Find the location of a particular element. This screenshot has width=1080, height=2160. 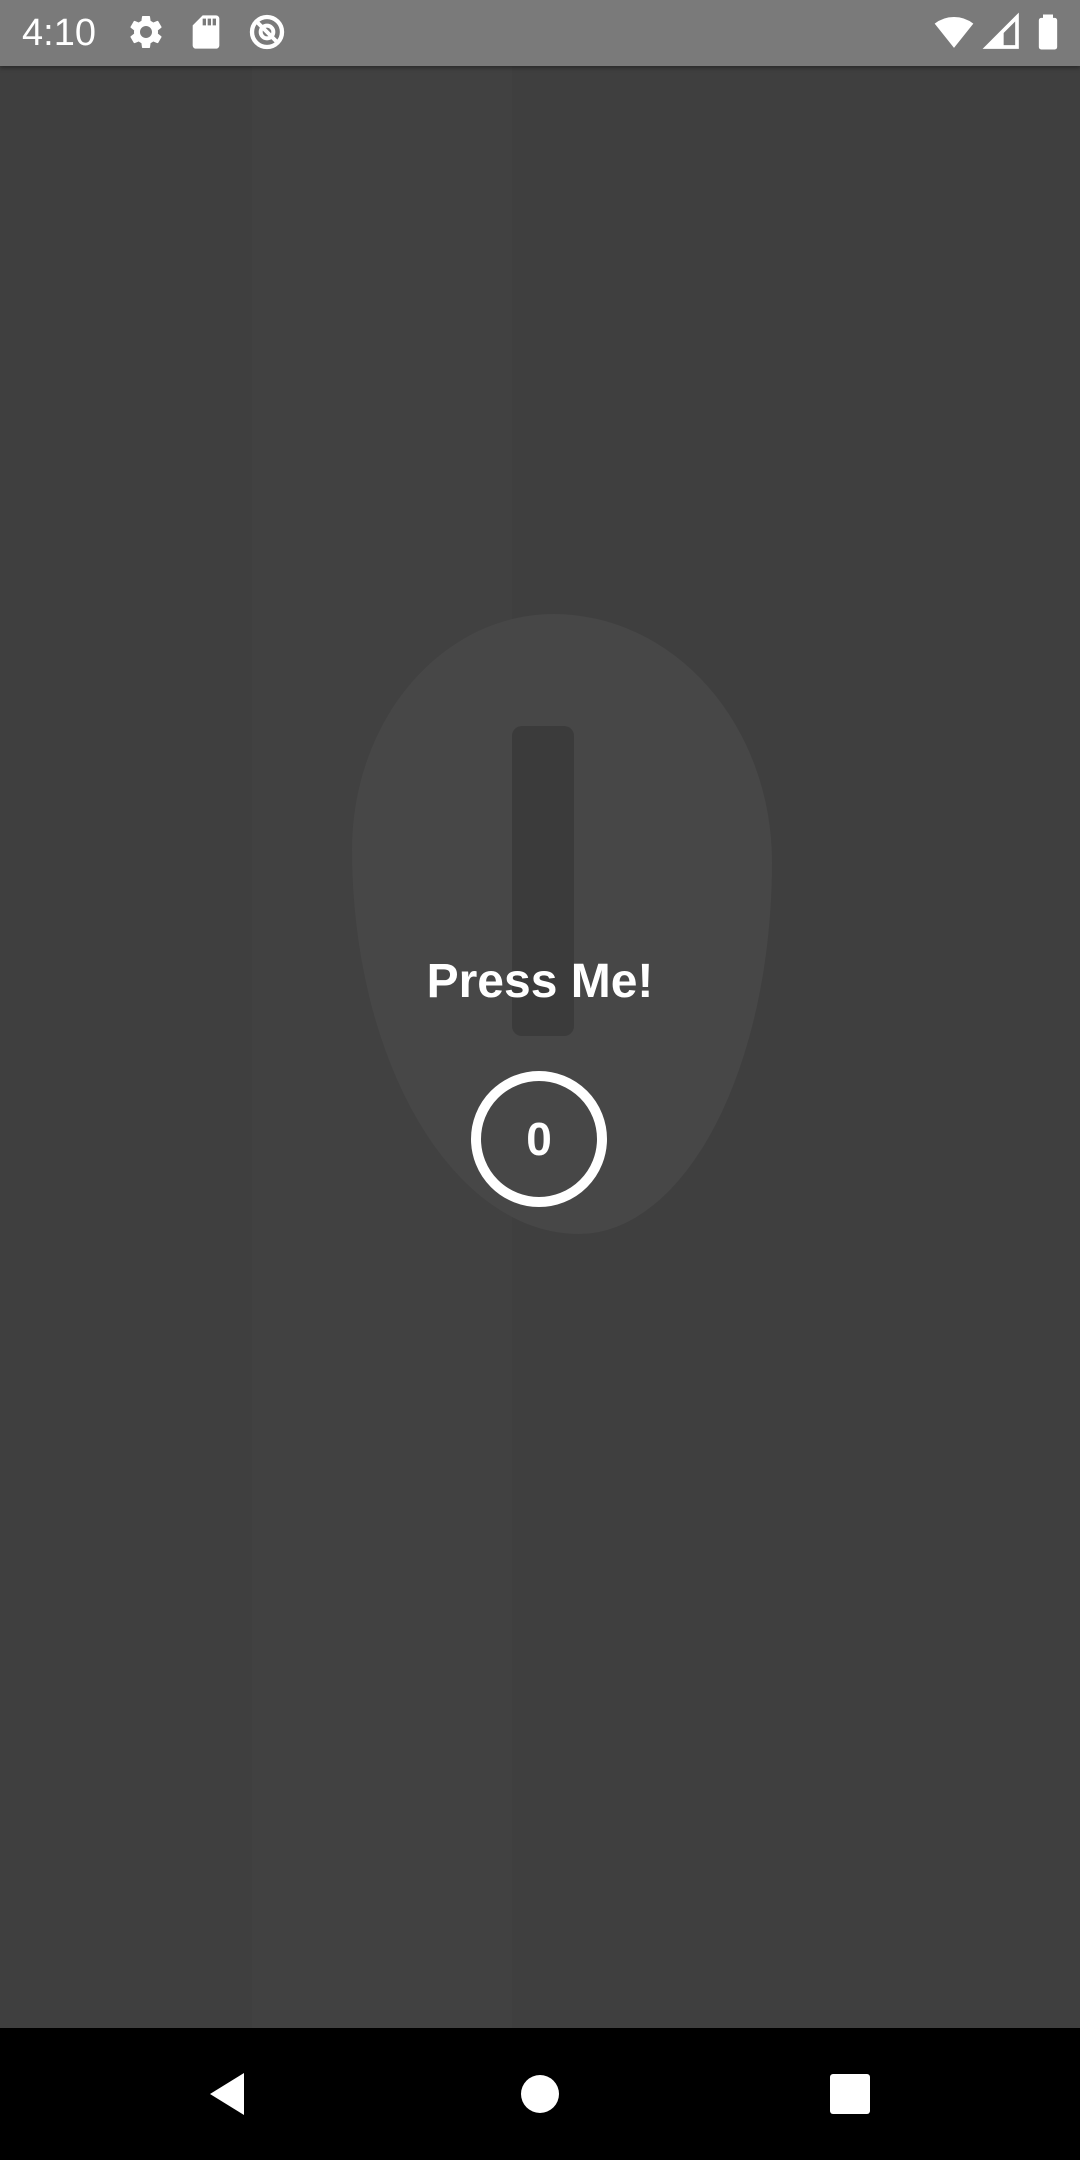

back-icon is located at coordinates (227, 2094).